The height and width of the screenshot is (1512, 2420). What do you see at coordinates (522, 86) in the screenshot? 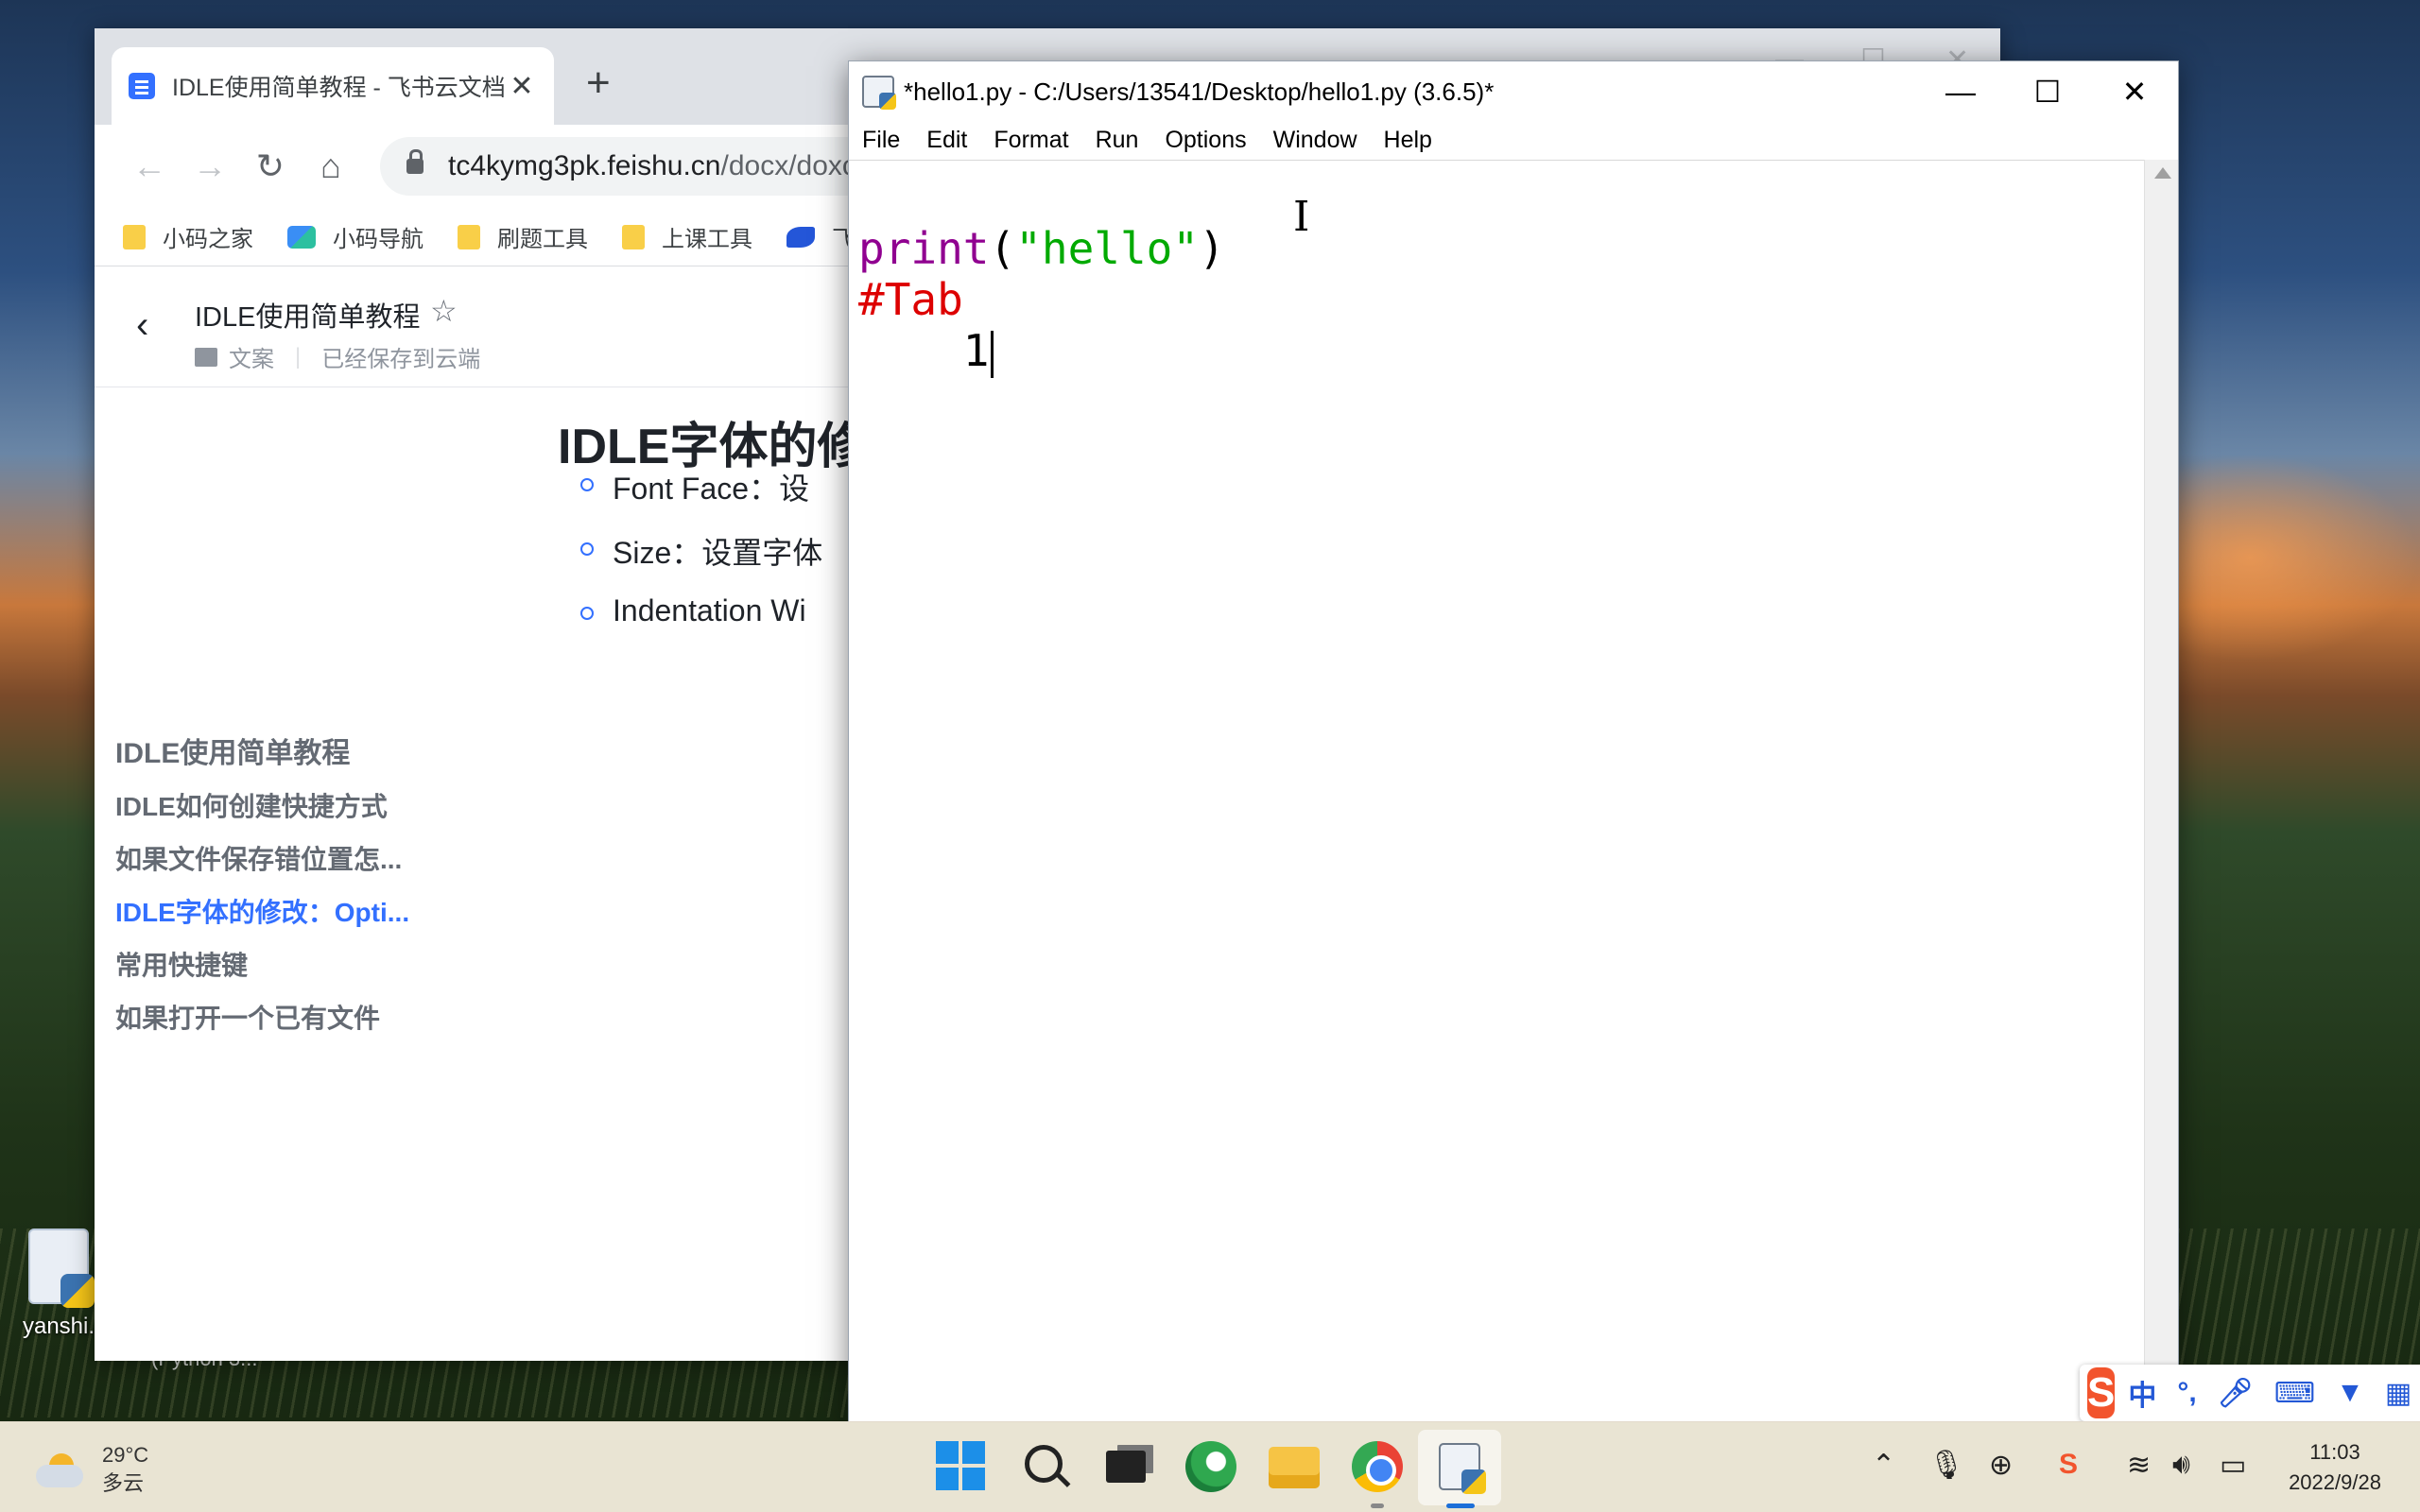
I see `tab-close-icon: ✕` at bounding box center [522, 86].